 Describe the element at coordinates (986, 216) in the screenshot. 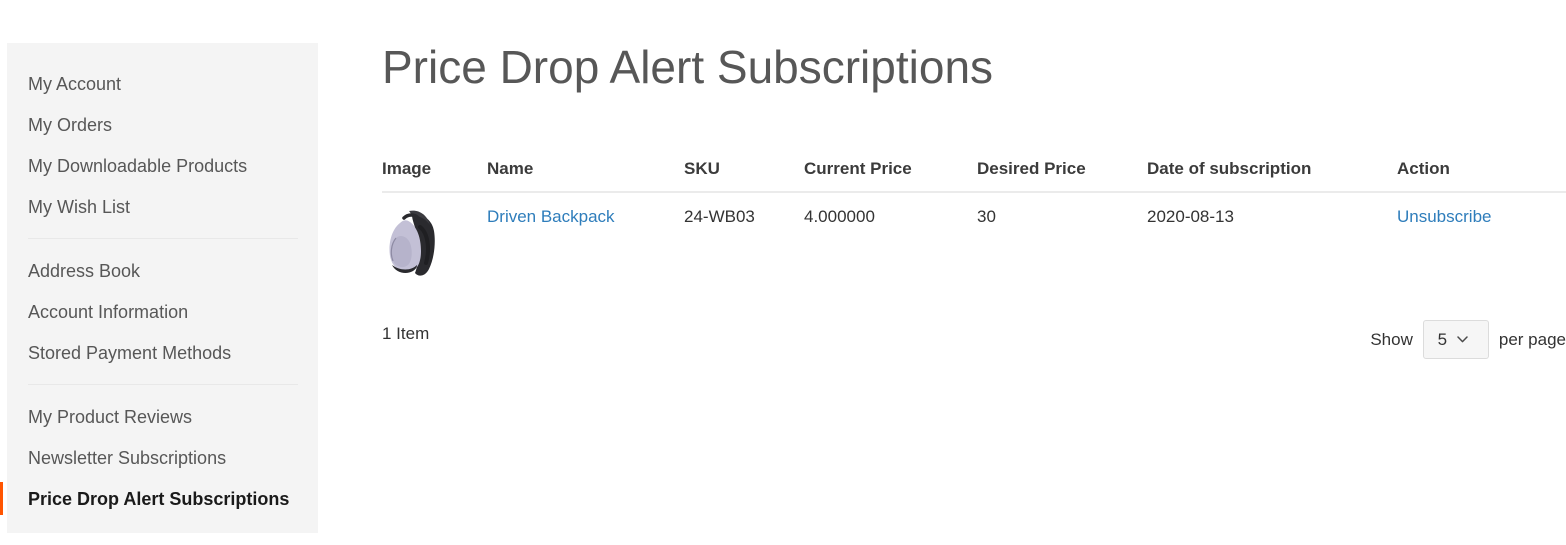

I see `cell-desired-price: 30` at that location.